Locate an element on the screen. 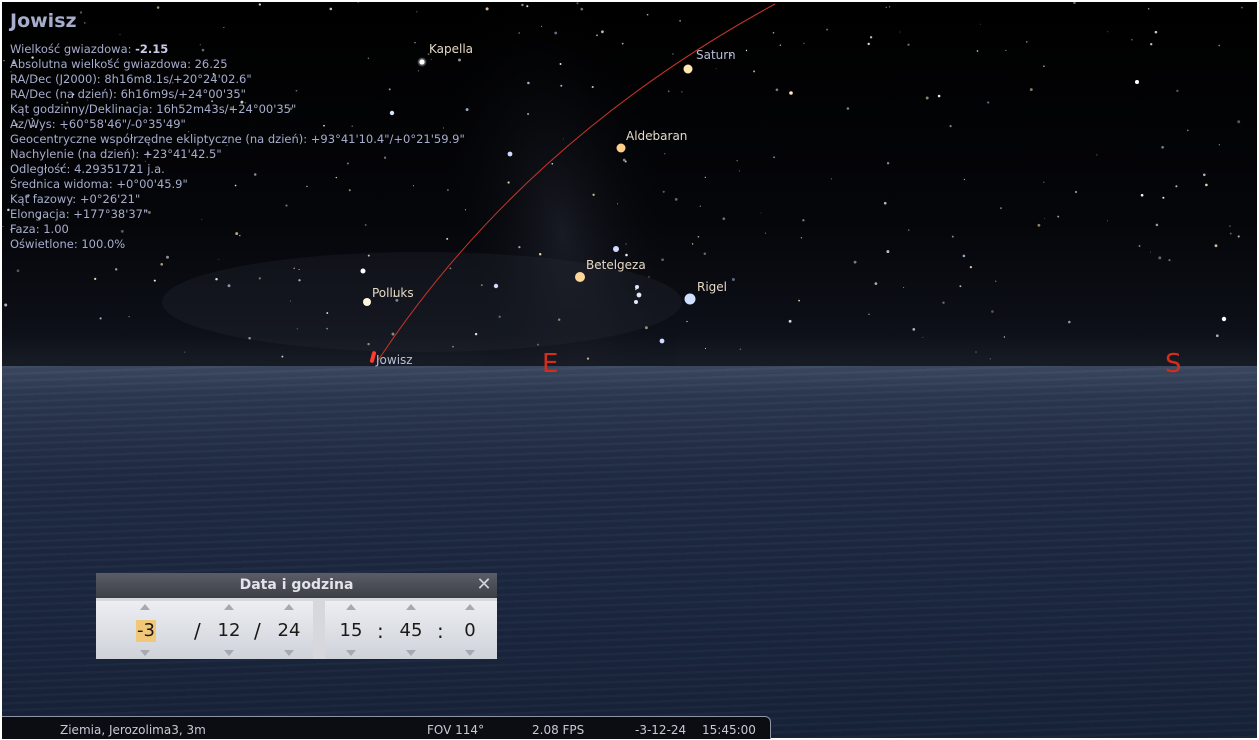 The width and height of the screenshot is (1259, 740). label-saturn: Saturn is located at coordinates (716, 55).